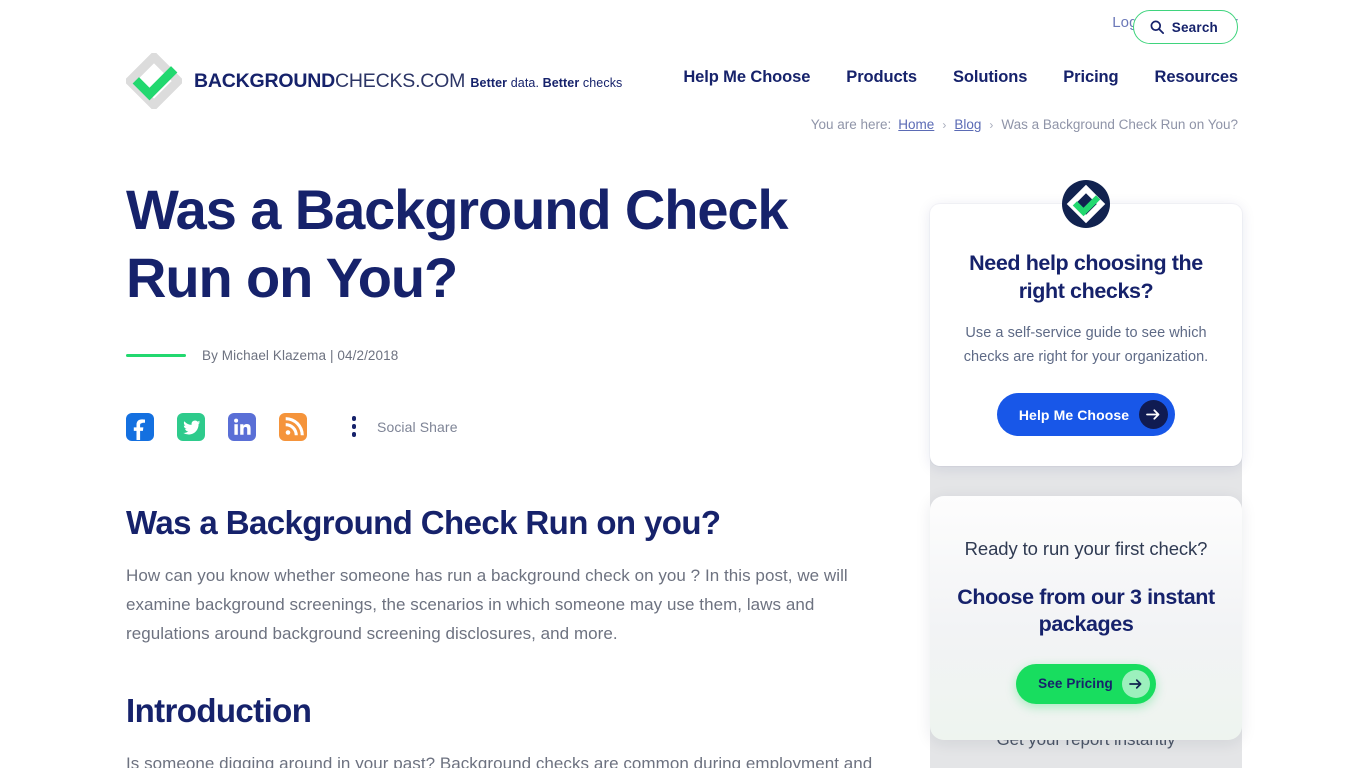 This screenshot has width=1366, height=768. Describe the element at coordinates (140, 426) in the screenshot. I see `facebook-icon` at that location.